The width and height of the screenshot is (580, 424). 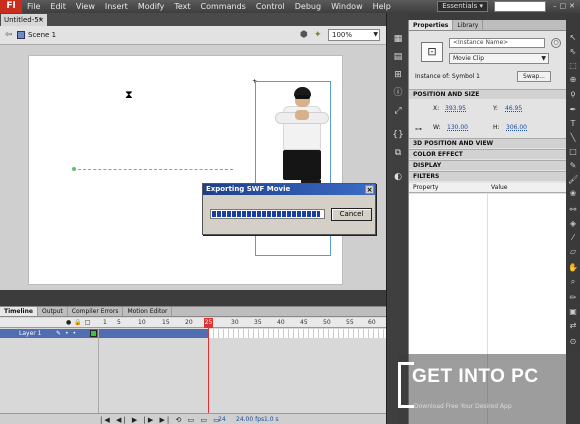 What do you see at coordinates (42, 35) in the screenshot?
I see `scene-label: Scene 1` at bounding box center [42, 35].